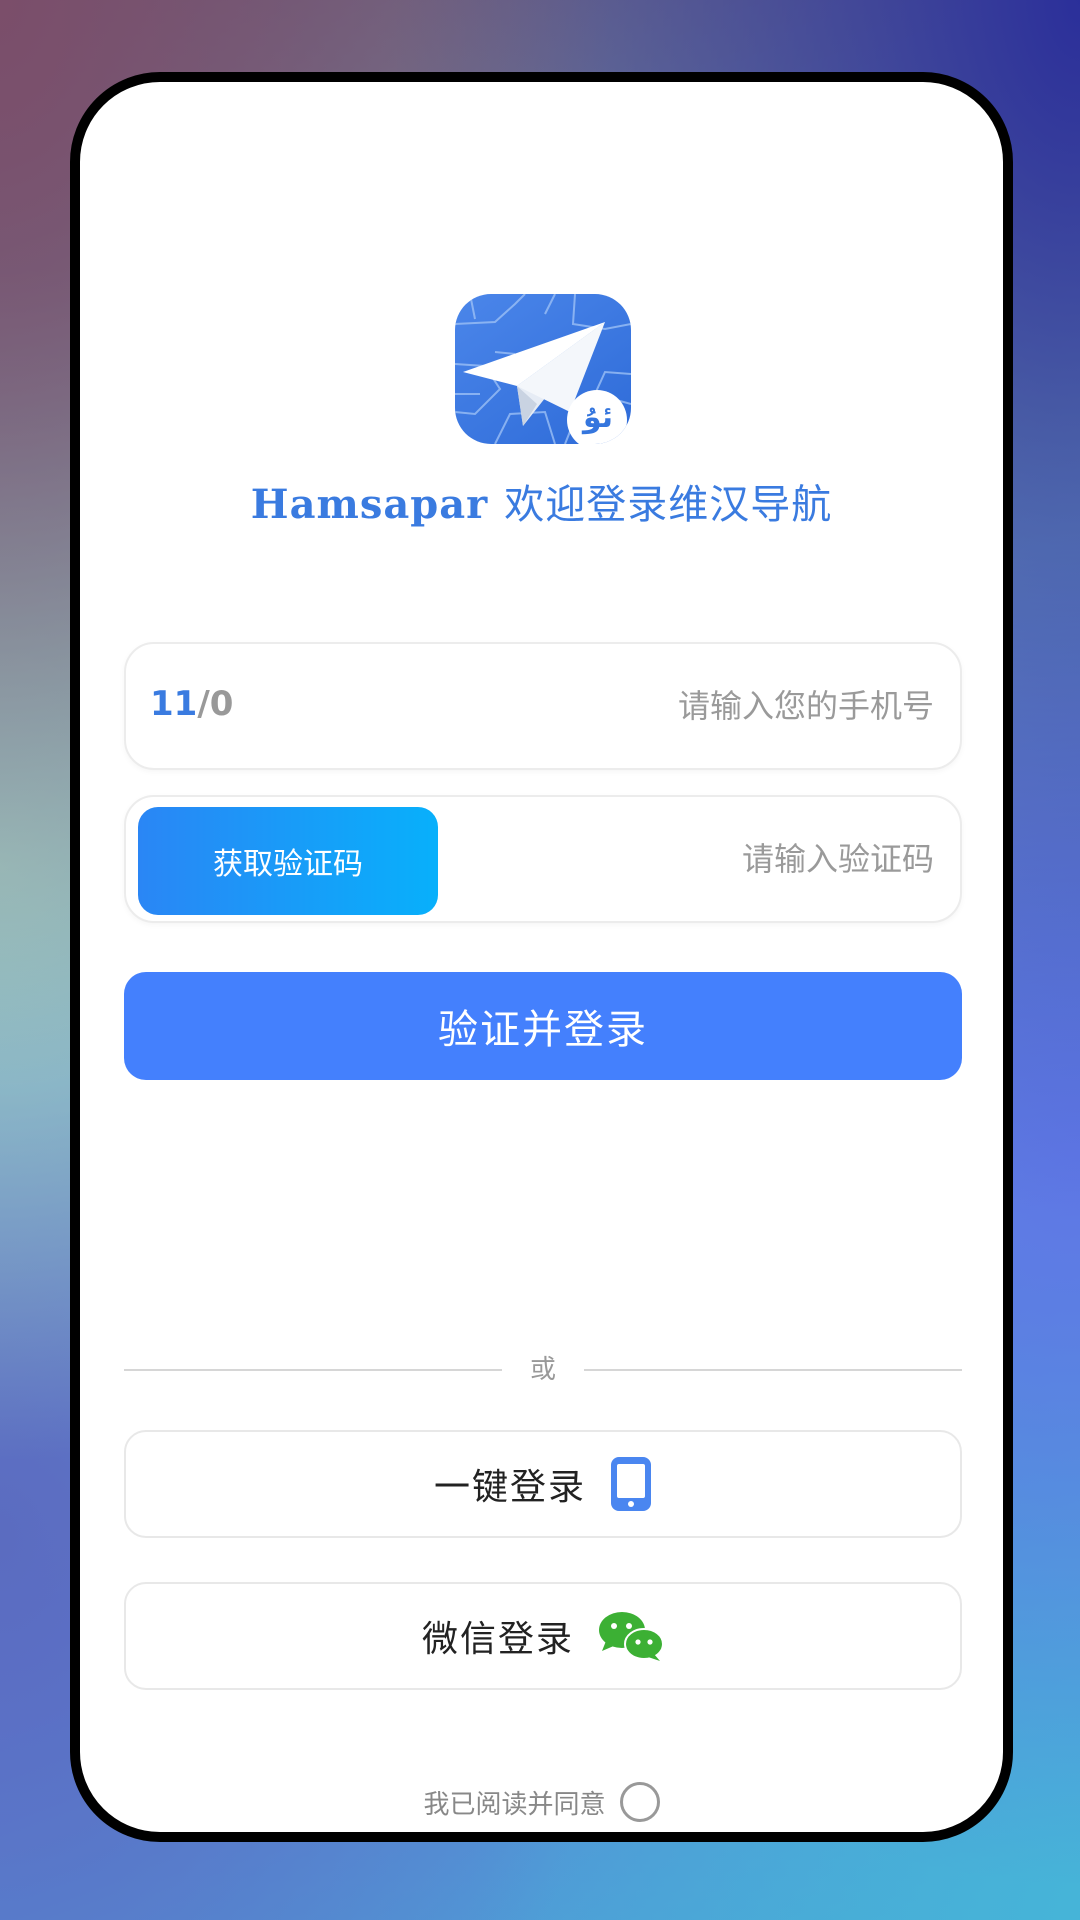 The width and height of the screenshot is (1080, 1920). I want to click on welcome-title: Hamsapar 欢迎登录维汉导航, so click(541, 501).